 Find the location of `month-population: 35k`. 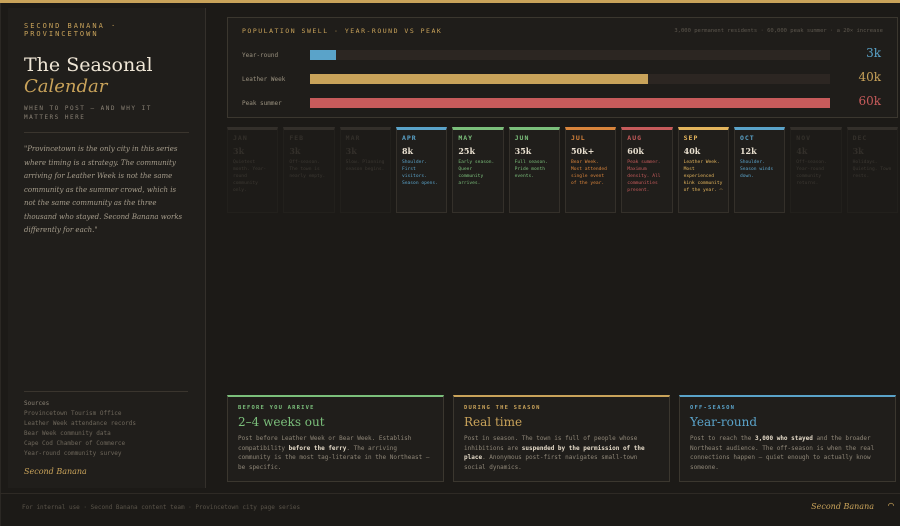

month-population: 35k is located at coordinates (523, 151).